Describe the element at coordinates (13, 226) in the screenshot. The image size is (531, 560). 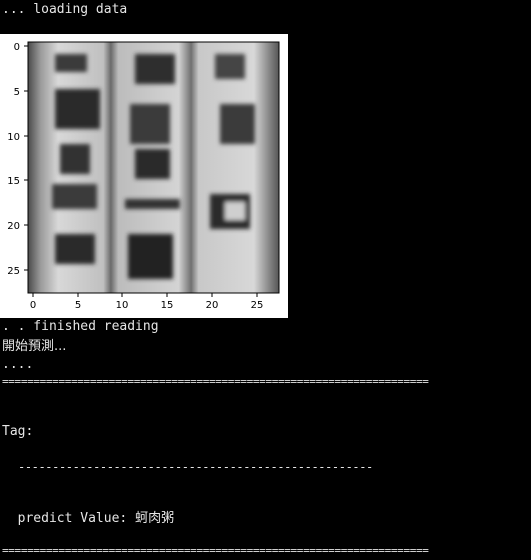
I see `y-tick-label: 20` at that location.